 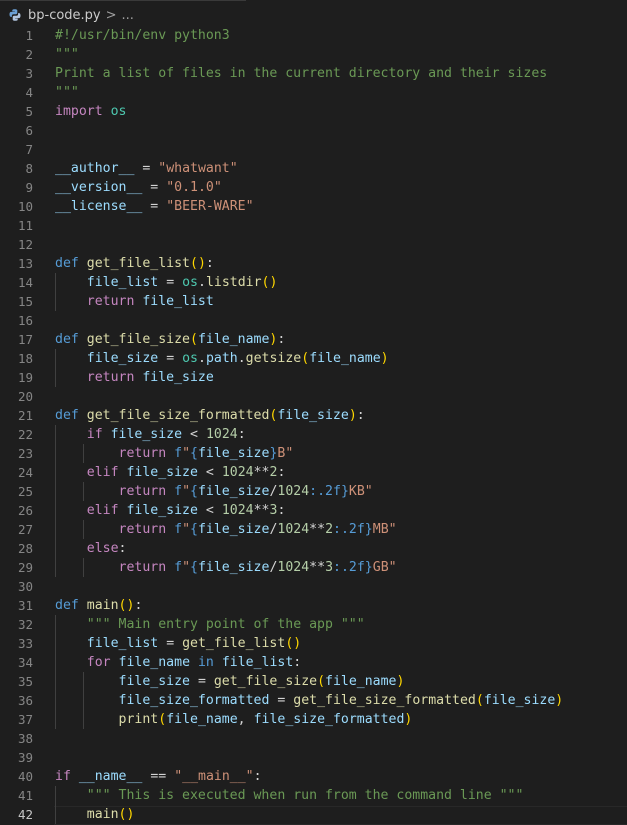 I want to click on line-number: 4, so click(x=29, y=92).